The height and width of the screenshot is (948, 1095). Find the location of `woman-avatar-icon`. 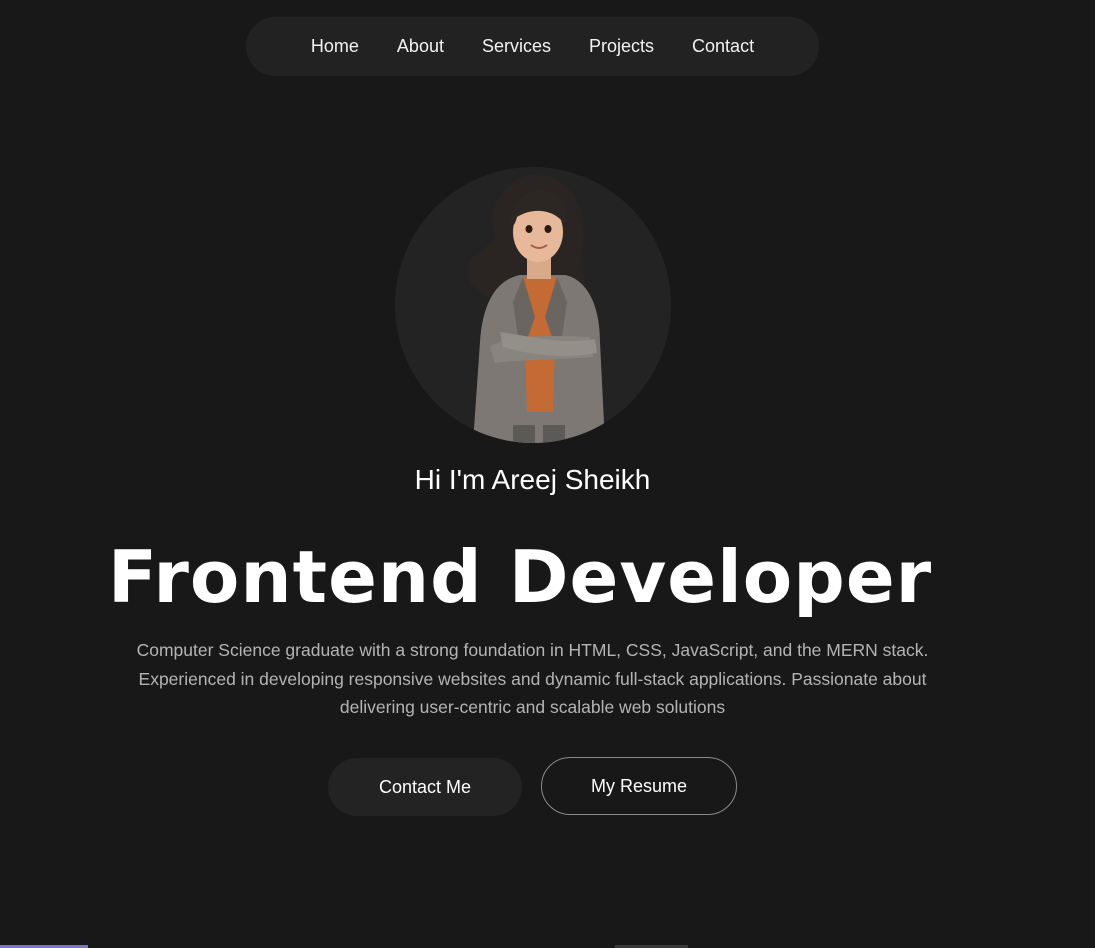

woman-avatar-icon is located at coordinates (536, 308).